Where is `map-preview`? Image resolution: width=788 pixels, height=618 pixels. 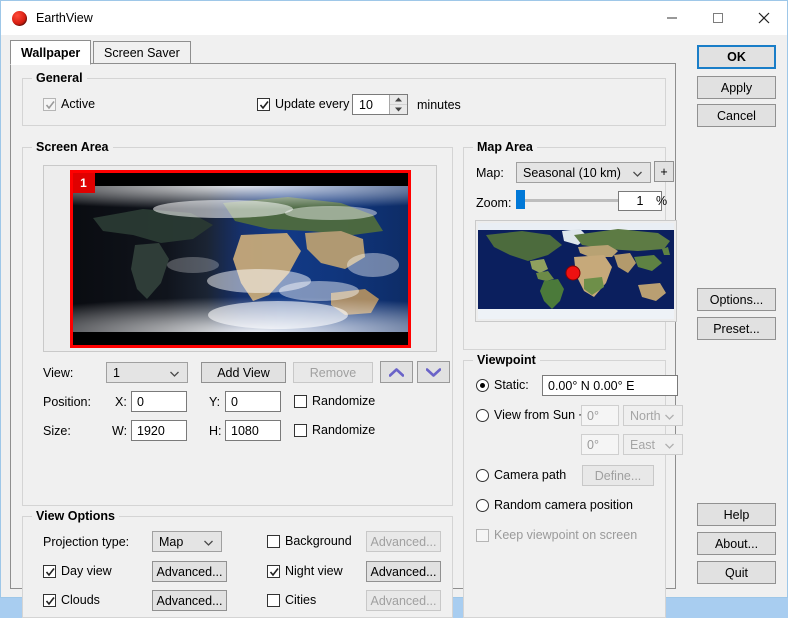
map-preview is located at coordinates (576, 271).